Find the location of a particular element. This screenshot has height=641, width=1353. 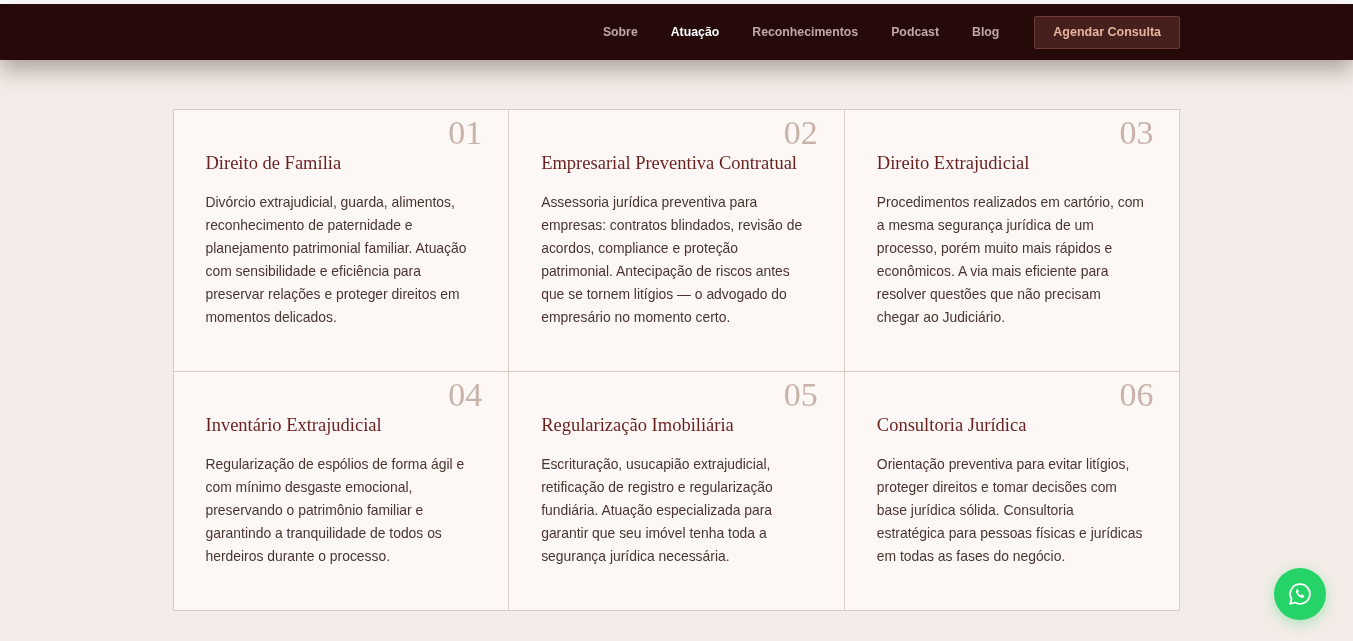

card-number: 02 is located at coordinates (800, 133).